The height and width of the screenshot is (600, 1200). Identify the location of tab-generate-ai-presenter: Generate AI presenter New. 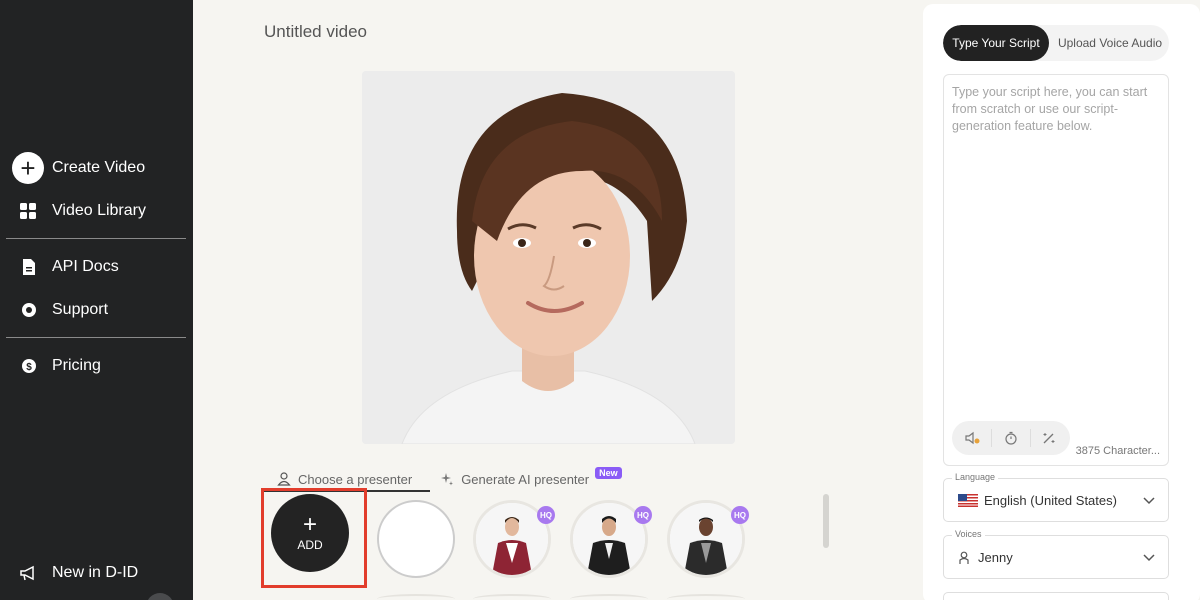
(531, 477).